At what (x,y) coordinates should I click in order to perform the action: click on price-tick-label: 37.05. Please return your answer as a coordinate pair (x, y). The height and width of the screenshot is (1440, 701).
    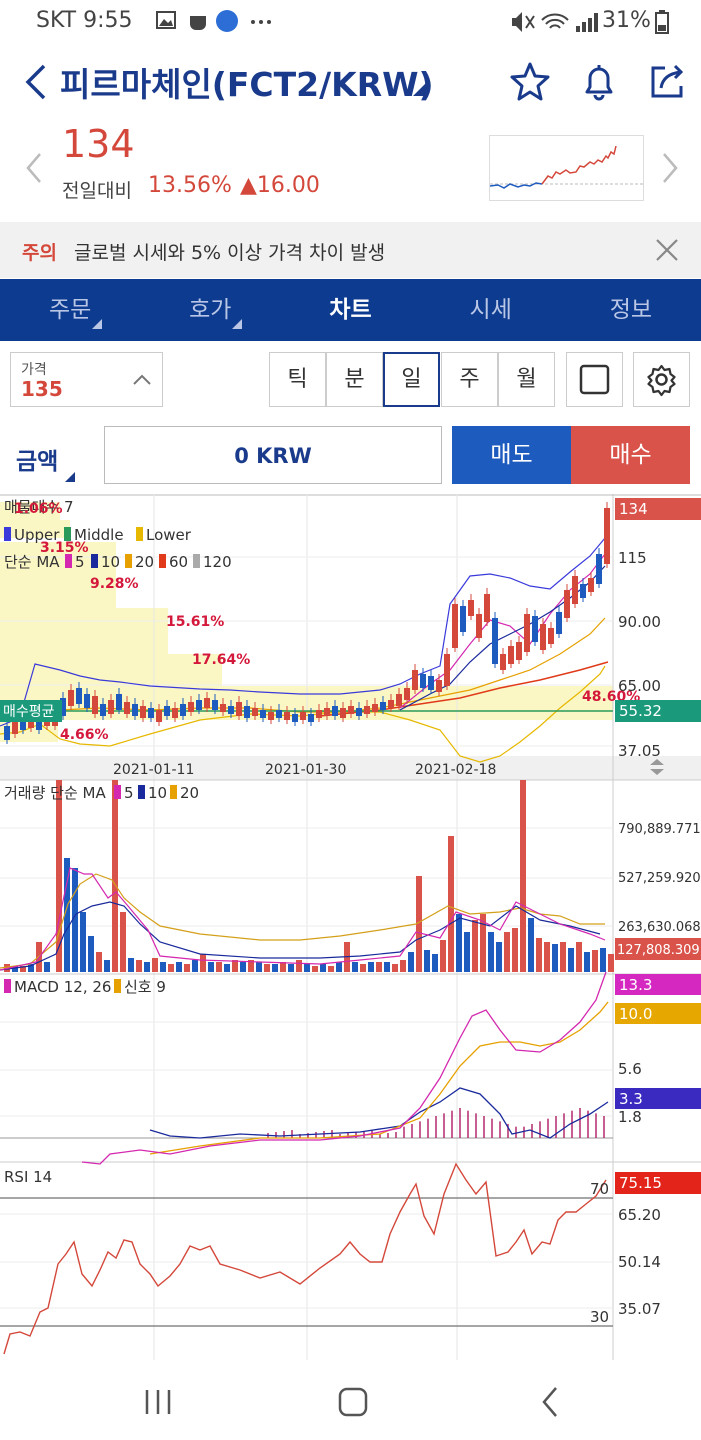
    Looking at the image, I should click on (639, 751).